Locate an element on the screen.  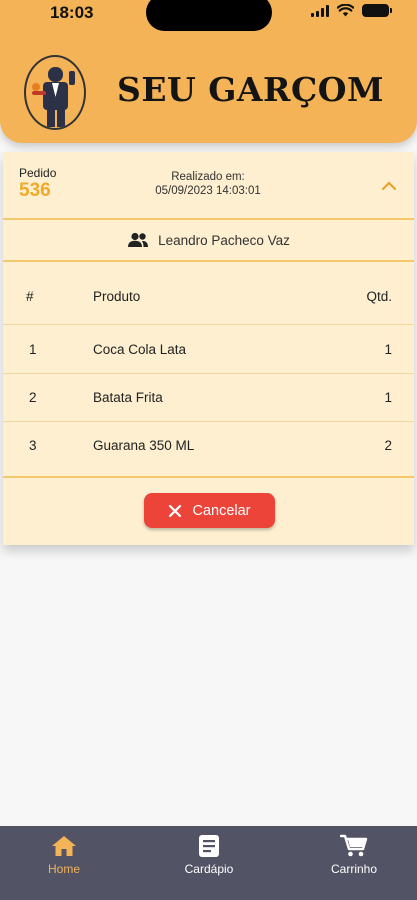
status-bar: 18:03 is located at coordinates (208, 15).